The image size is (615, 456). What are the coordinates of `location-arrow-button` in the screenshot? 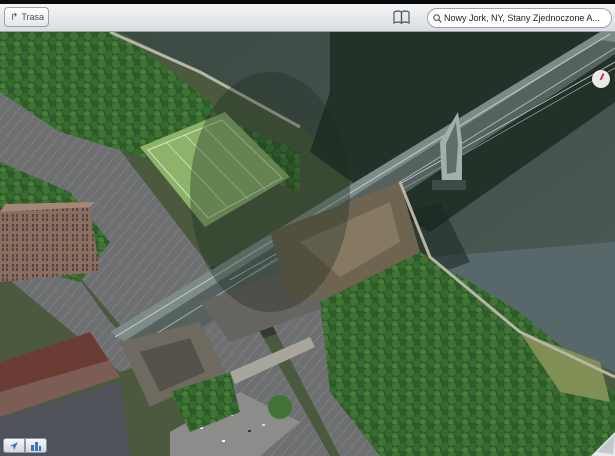 It's located at (14, 445).